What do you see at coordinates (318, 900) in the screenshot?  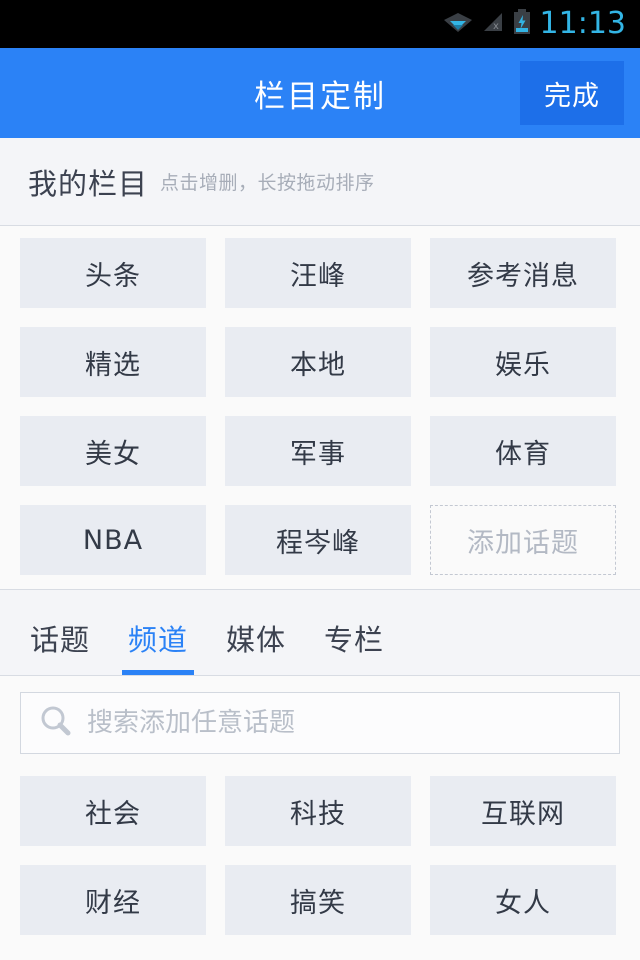 I see `available-tile: 搞笑` at bounding box center [318, 900].